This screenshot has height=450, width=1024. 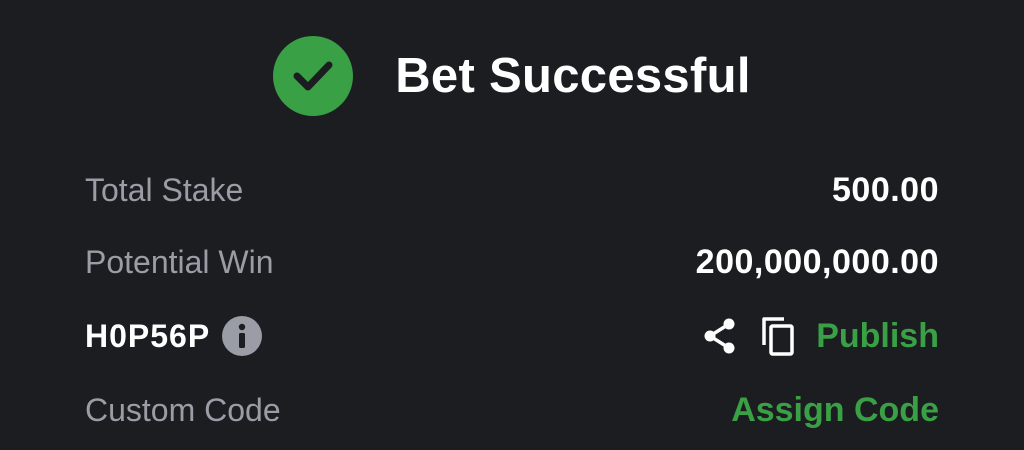 What do you see at coordinates (877, 336) in the screenshot?
I see `publish-button: Publish` at bounding box center [877, 336].